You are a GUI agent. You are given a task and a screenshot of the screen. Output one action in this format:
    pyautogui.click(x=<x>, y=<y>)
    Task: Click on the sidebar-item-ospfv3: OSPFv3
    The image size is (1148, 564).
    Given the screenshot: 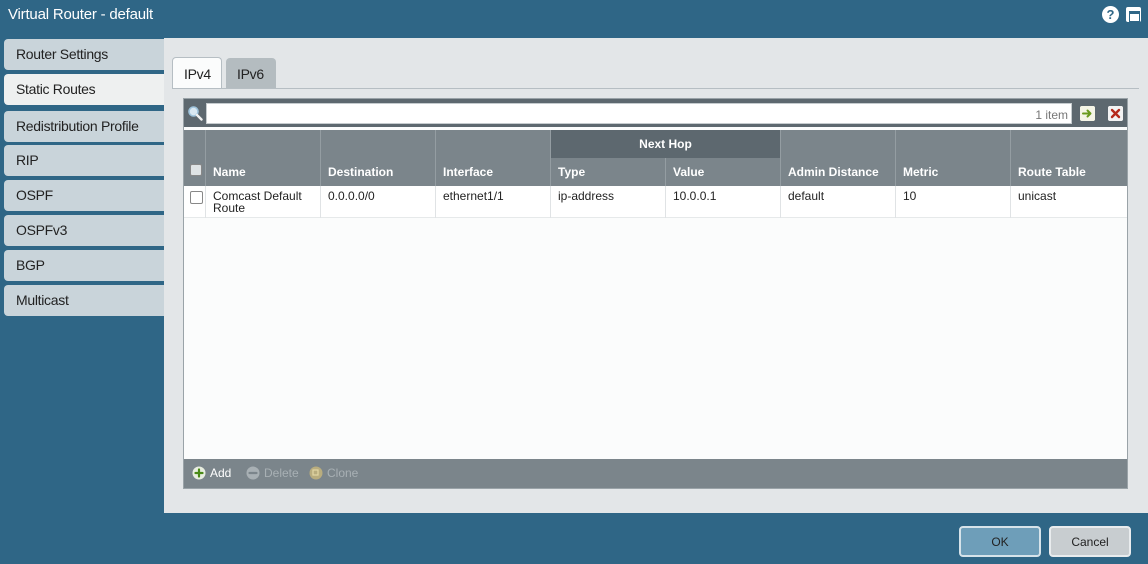 What is the action you would take?
    pyautogui.click(x=84, y=230)
    